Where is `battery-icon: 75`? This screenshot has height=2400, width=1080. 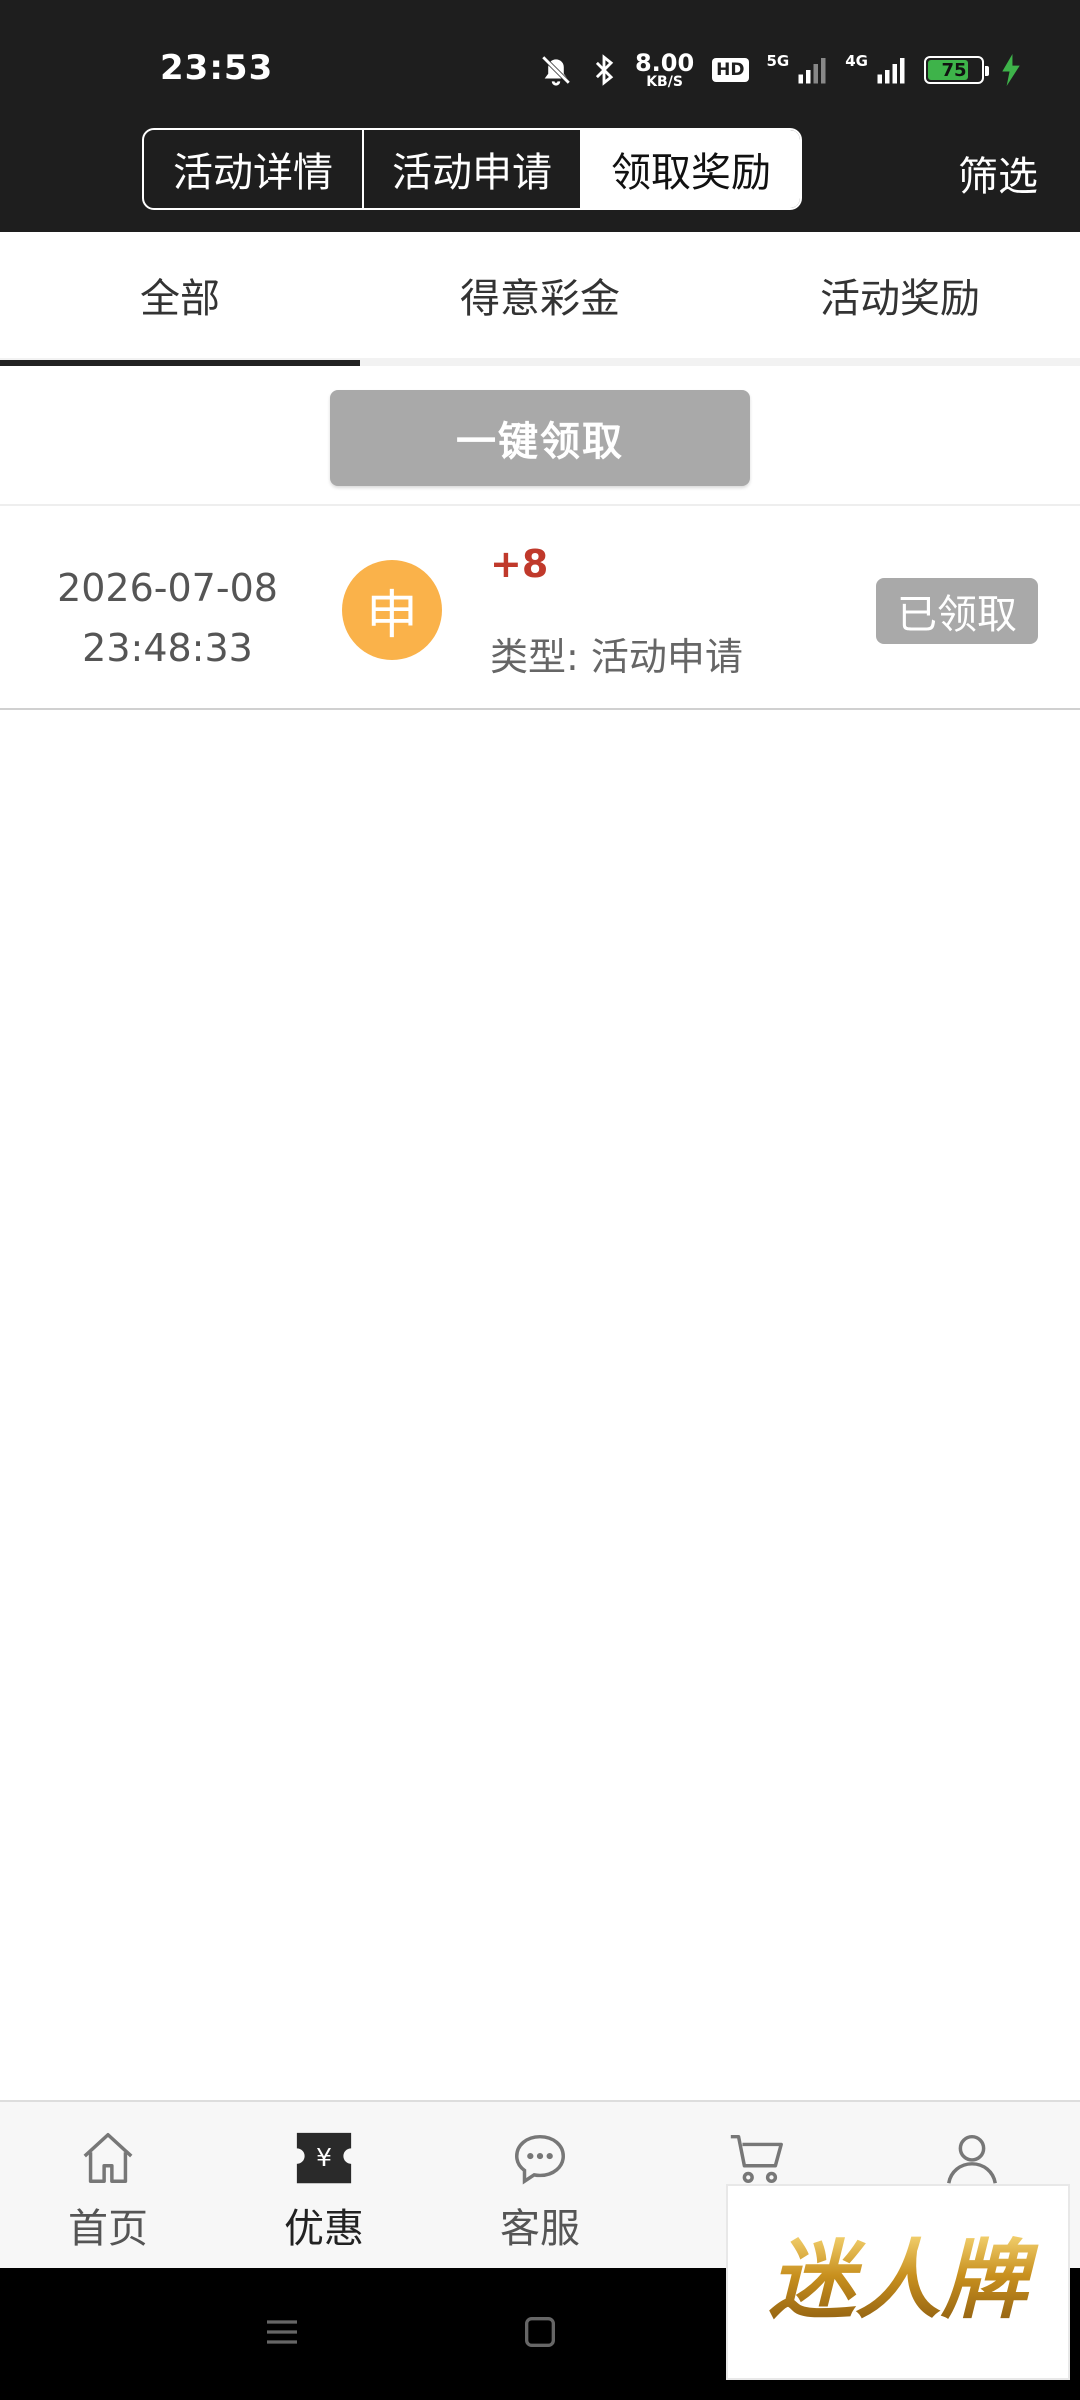
battery-icon: 75 is located at coordinates (956, 70).